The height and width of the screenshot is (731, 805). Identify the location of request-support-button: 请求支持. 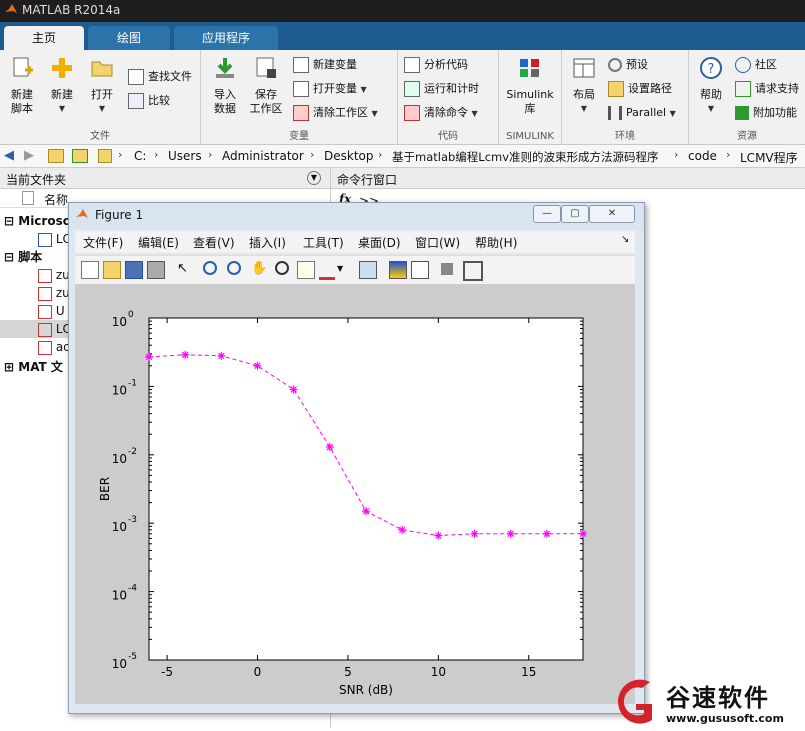
(767, 89).